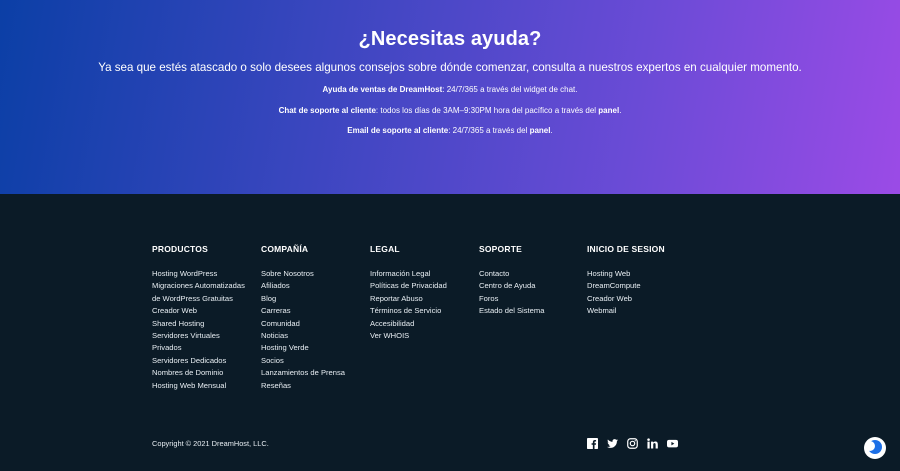 The width and height of the screenshot is (900, 471). Describe the element at coordinates (198, 361) in the screenshot. I see `footer-link: Servidores Dedicados` at that location.